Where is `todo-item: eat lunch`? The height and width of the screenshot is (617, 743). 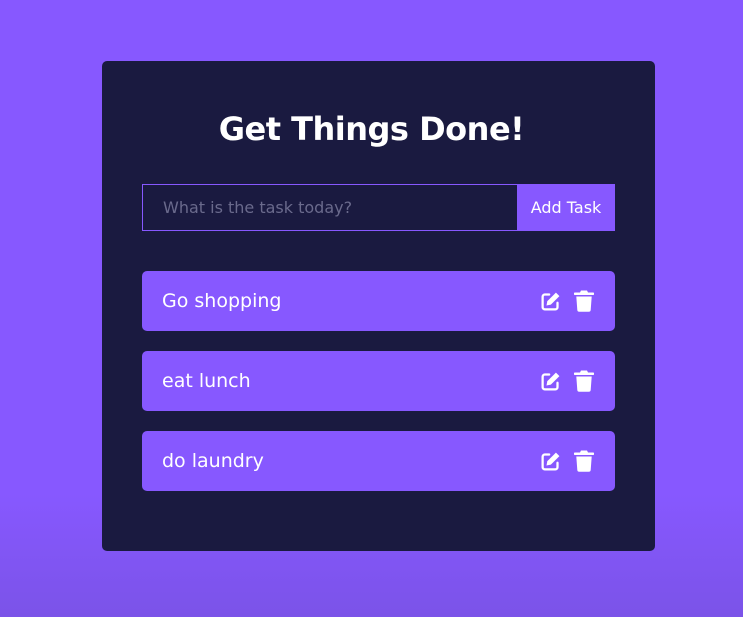 todo-item: eat lunch is located at coordinates (378, 381).